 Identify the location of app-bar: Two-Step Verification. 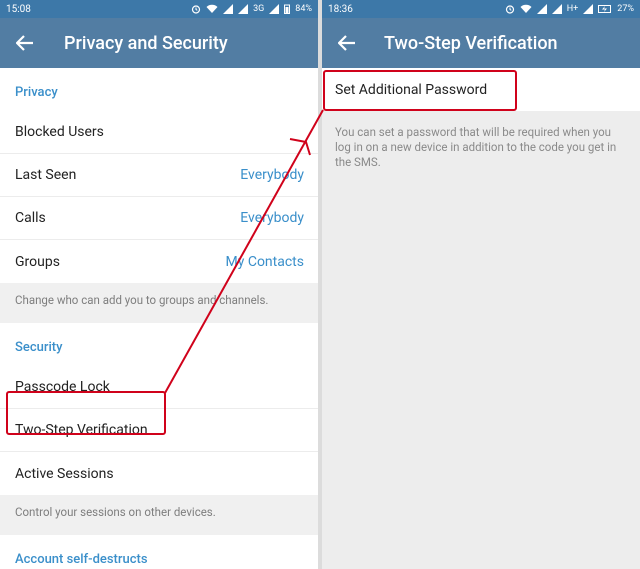
(481, 43).